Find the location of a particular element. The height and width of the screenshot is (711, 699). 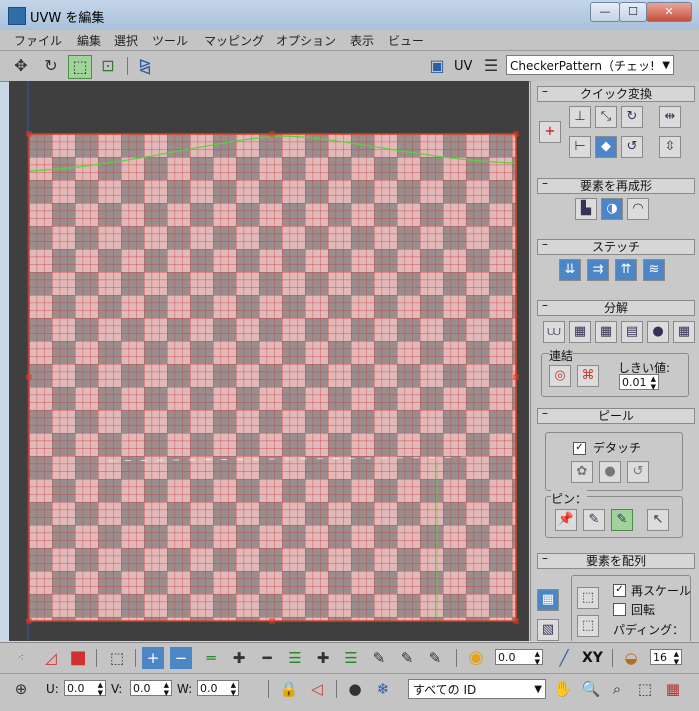

rotate-checkbox is located at coordinates (619, 609).